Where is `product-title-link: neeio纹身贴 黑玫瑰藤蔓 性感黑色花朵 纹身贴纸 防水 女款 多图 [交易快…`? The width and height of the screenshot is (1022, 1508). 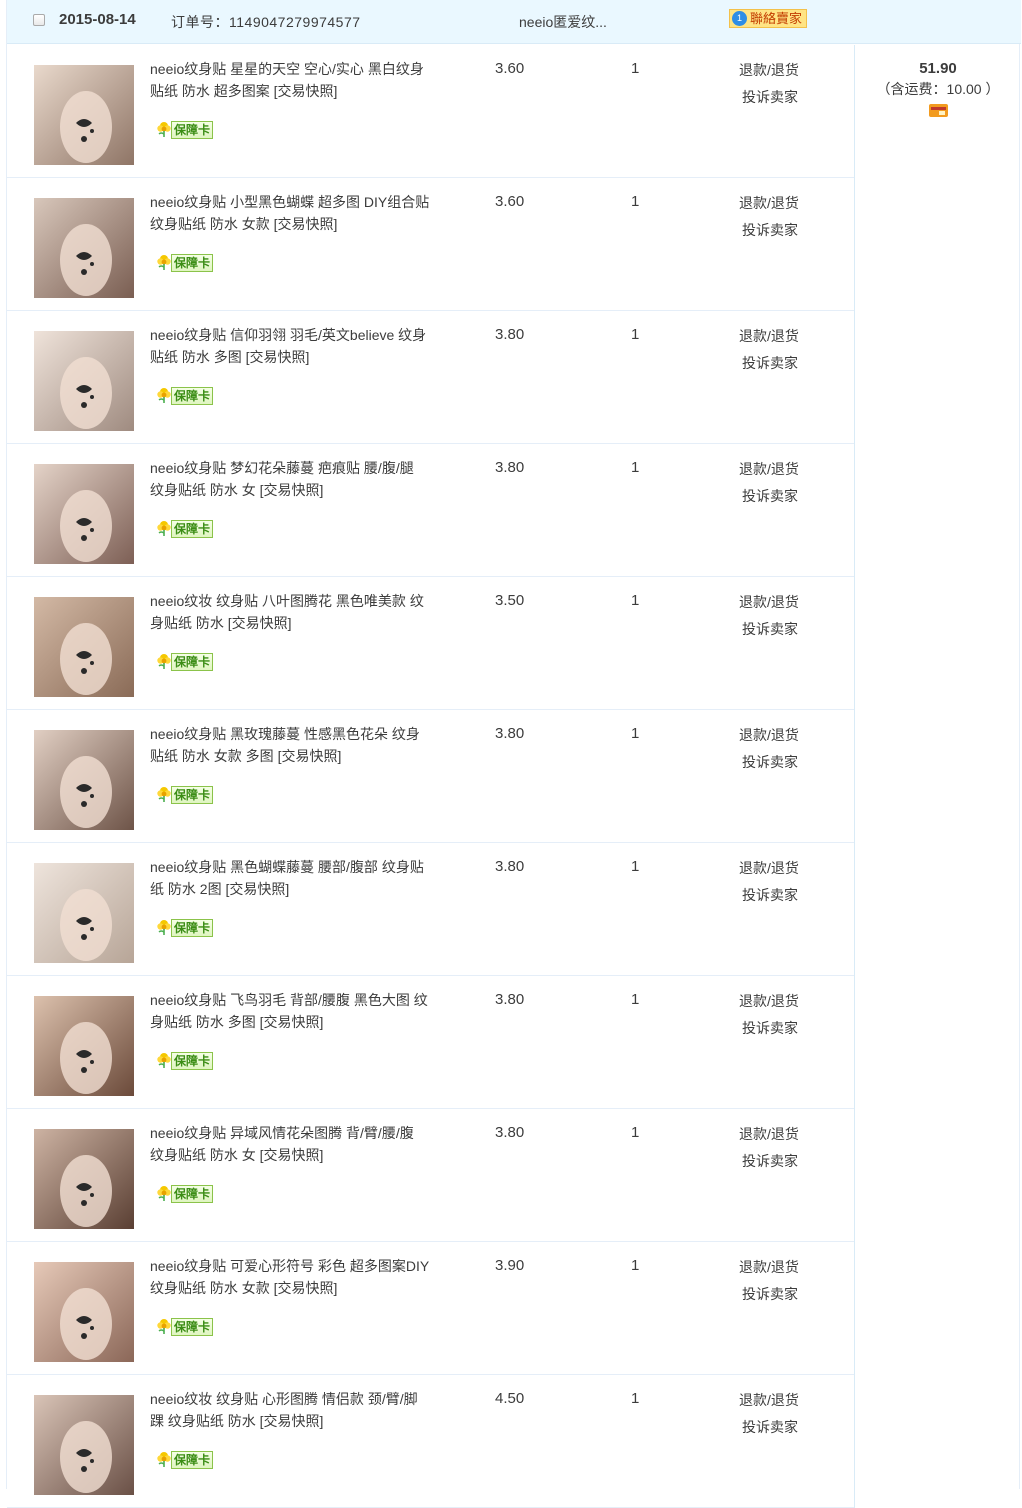 product-title-link: neeio纹身贴 黑玫瑰藤蔓 性感黑色花朵 纹身贴纸 防水 女款 多图 [交易快… is located at coordinates (290, 745).